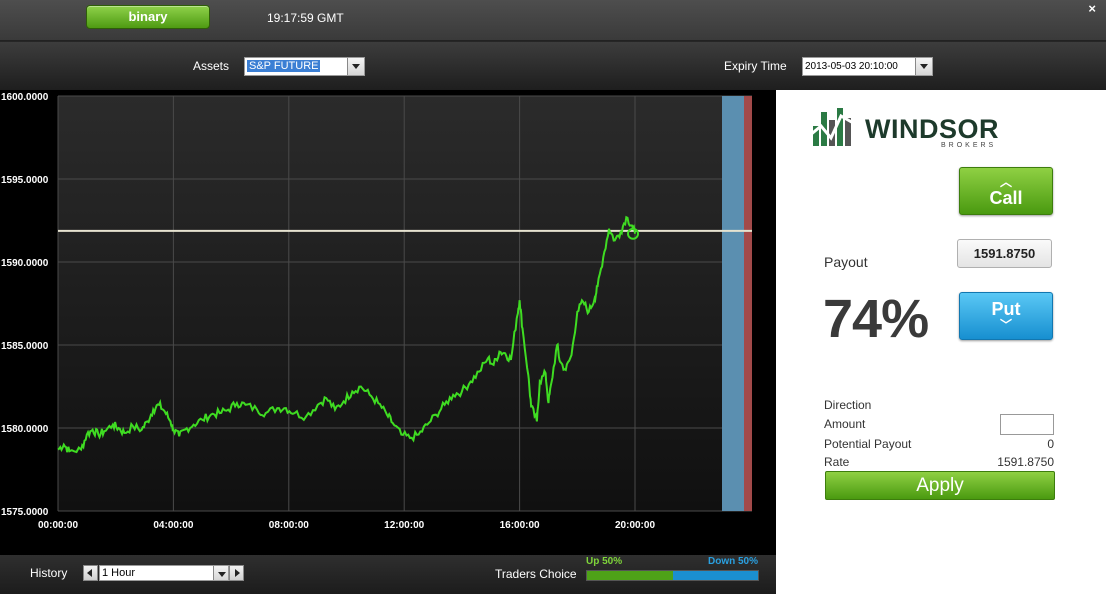 This screenshot has height=594, width=1106. I want to click on expiry-line, so click(748, 303).